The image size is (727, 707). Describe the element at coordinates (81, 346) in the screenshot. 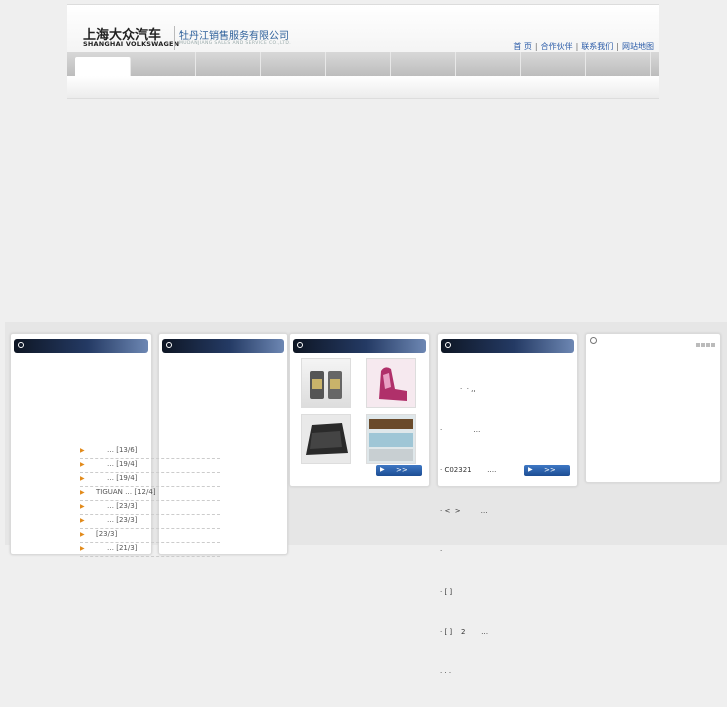

I see `panel-news-title` at that location.